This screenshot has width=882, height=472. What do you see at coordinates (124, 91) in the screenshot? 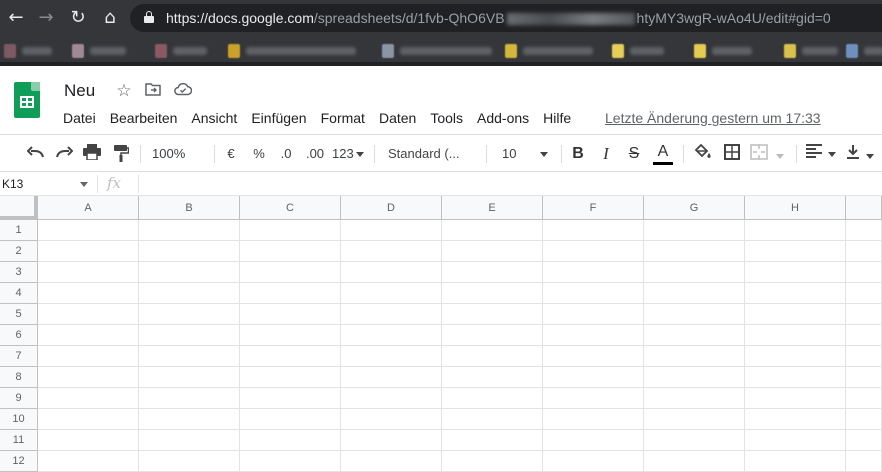
I see `star-icon: ☆` at bounding box center [124, 91].